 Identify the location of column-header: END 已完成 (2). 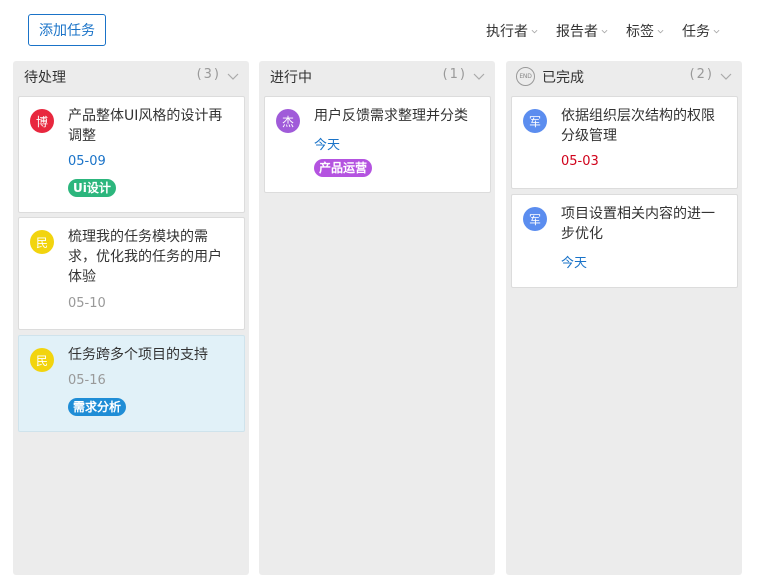
(624, 76).